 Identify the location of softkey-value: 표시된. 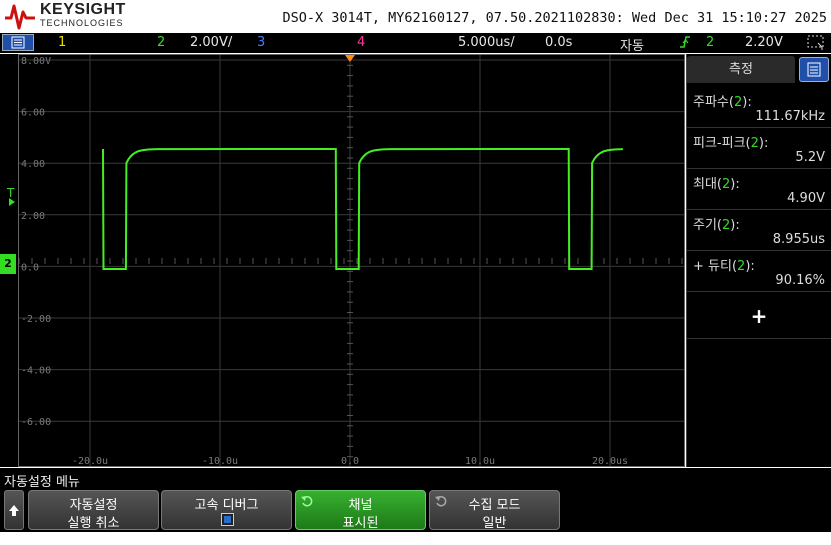
(360, 523).